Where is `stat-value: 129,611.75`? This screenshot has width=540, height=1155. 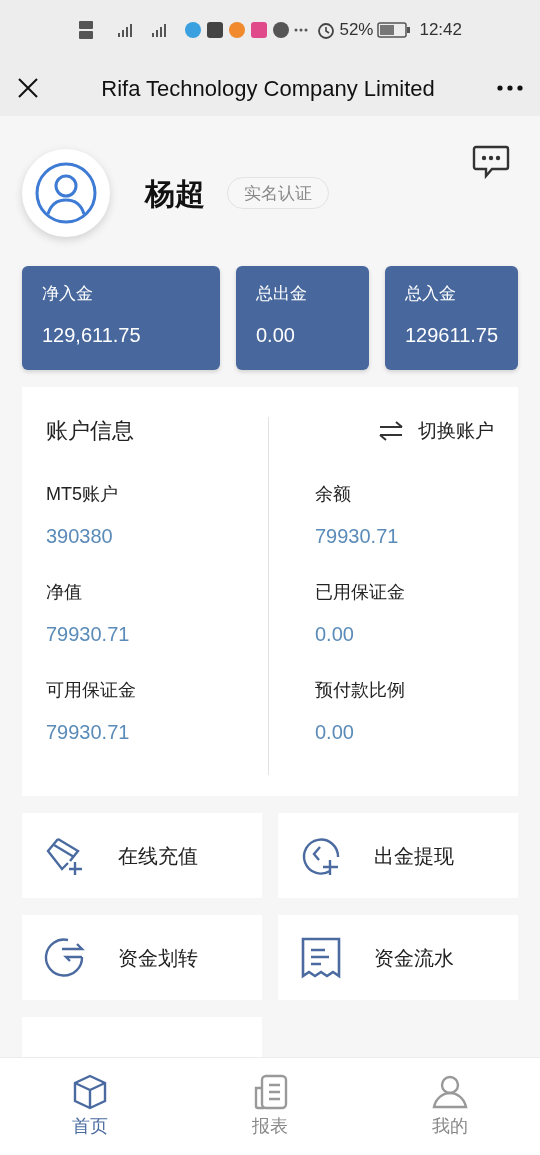
stat-value: 129,611.75 is located at coordinates (92, 336).